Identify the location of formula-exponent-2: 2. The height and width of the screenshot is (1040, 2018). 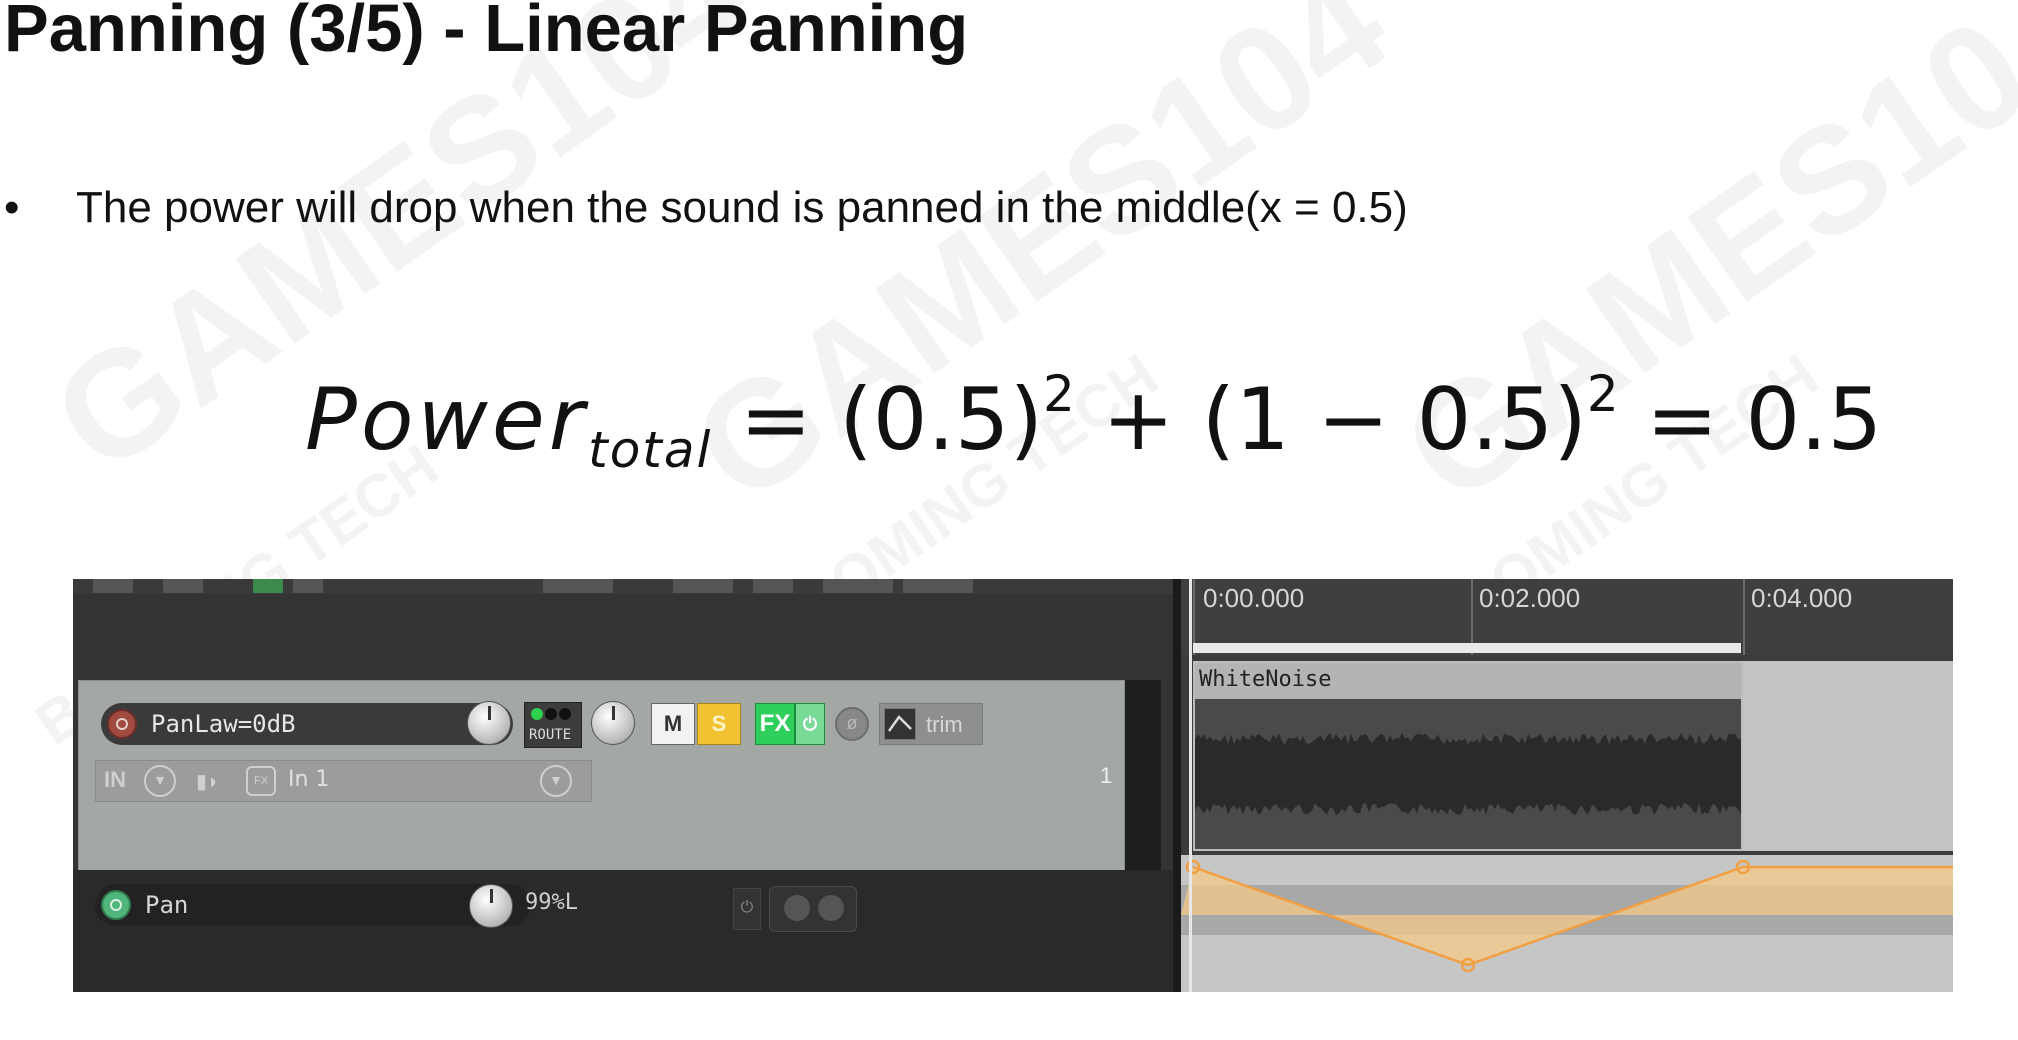
(1602, 394).